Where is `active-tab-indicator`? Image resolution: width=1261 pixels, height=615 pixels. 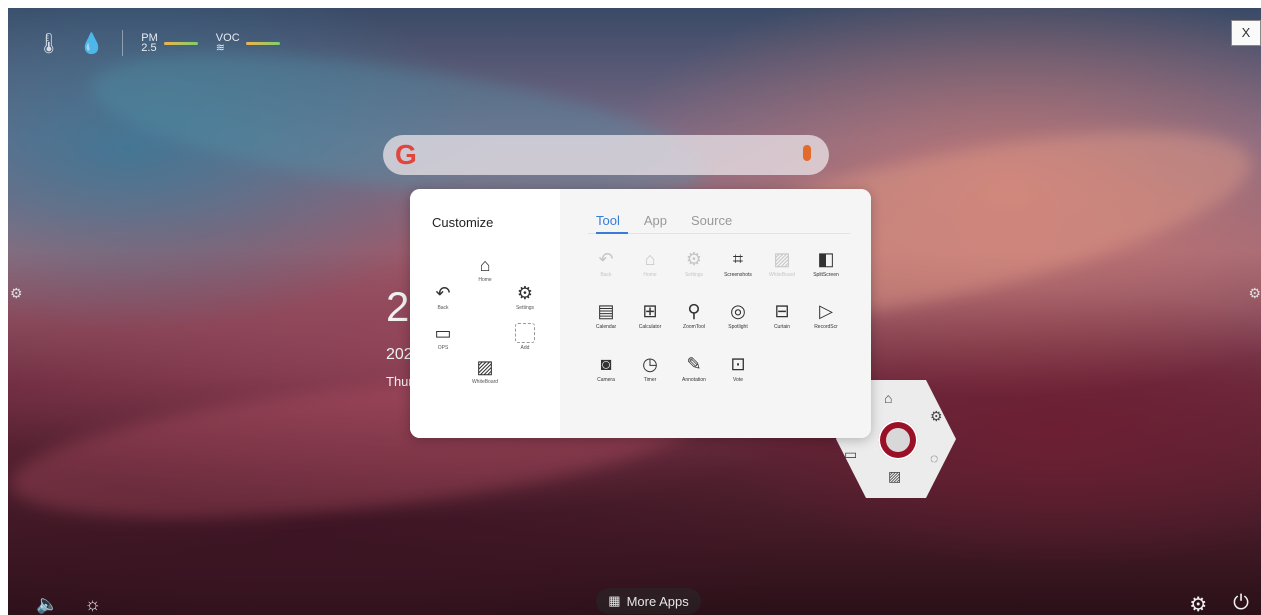
active-tab-indicator is located at coordinates (612, 233).